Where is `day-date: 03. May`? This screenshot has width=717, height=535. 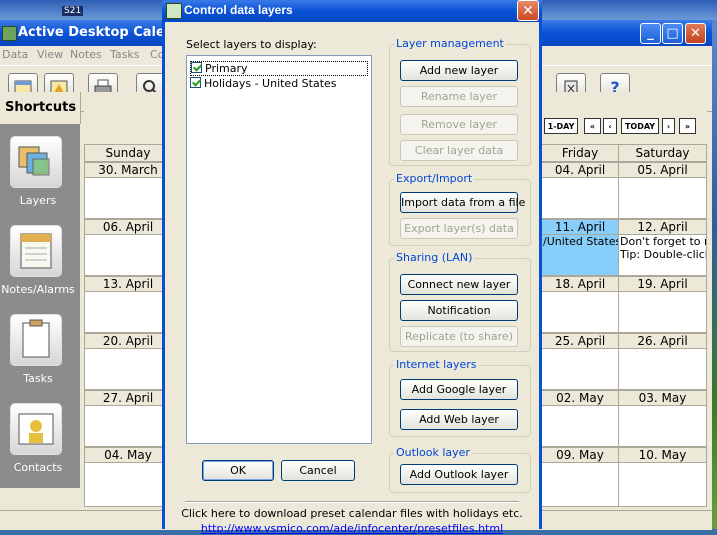
day-date: 03. May is located at coordinates (662, 398).